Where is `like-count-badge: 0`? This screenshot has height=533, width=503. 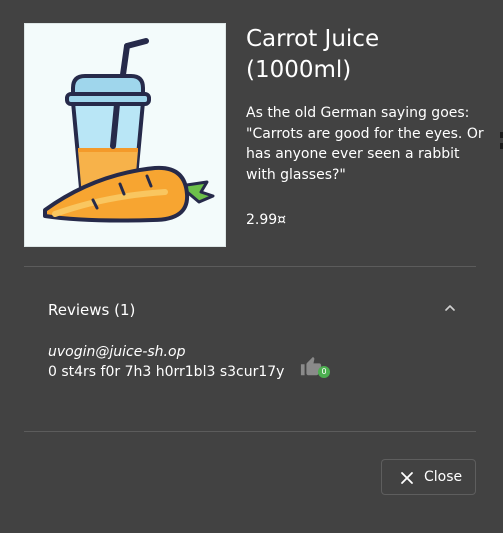 like-count-badge: 0 is located at coordinates (324, 372).